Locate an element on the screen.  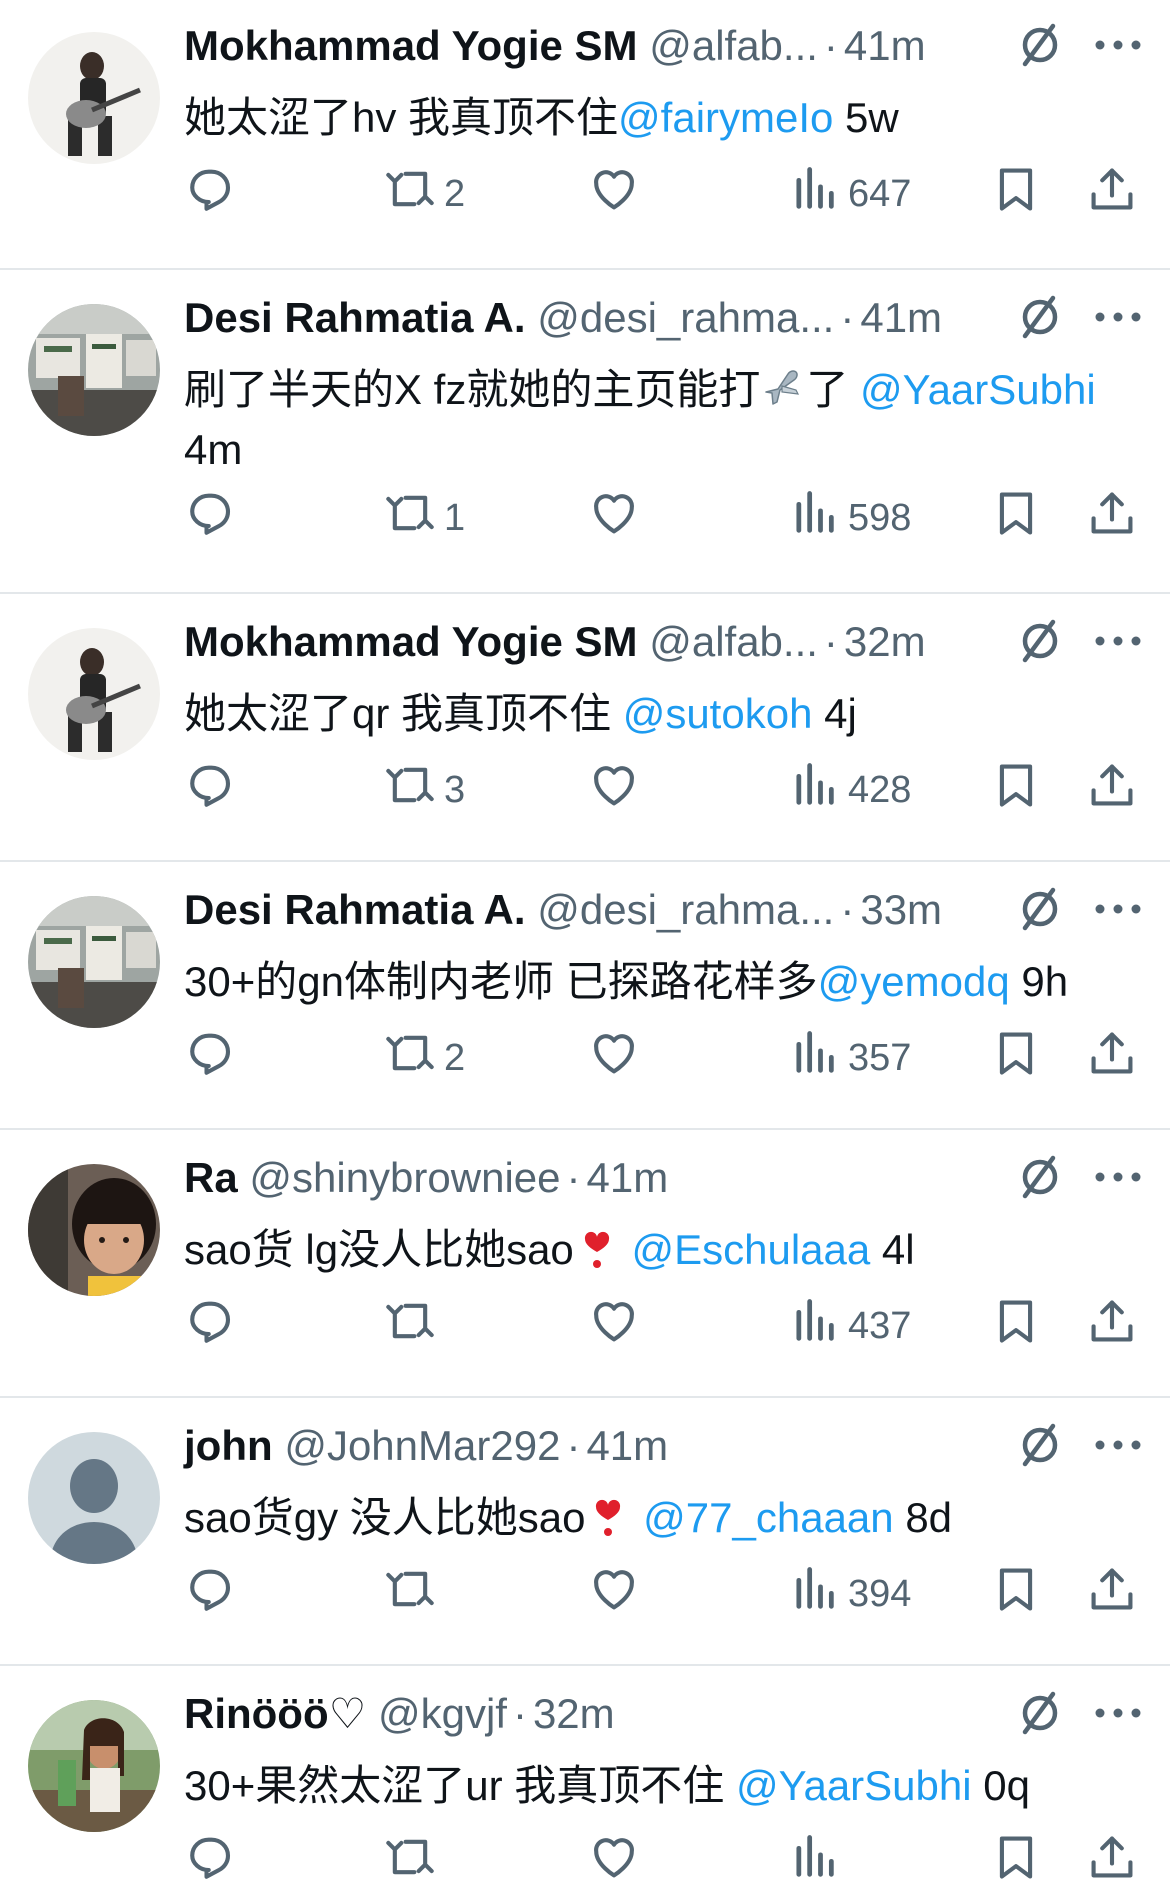
views-button: 647 is located at coordinates (849, 194).